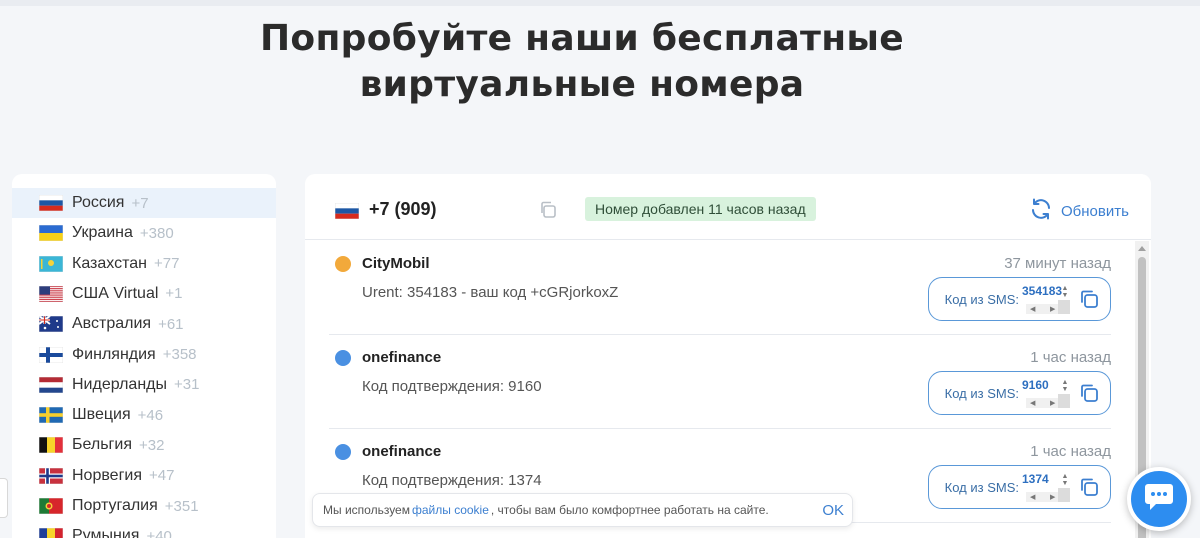 This screenshot has width=1200, height=538. Describe the element at coordinates (51, 263) in the screenshot. I see `kz-flag-icon` at that location.